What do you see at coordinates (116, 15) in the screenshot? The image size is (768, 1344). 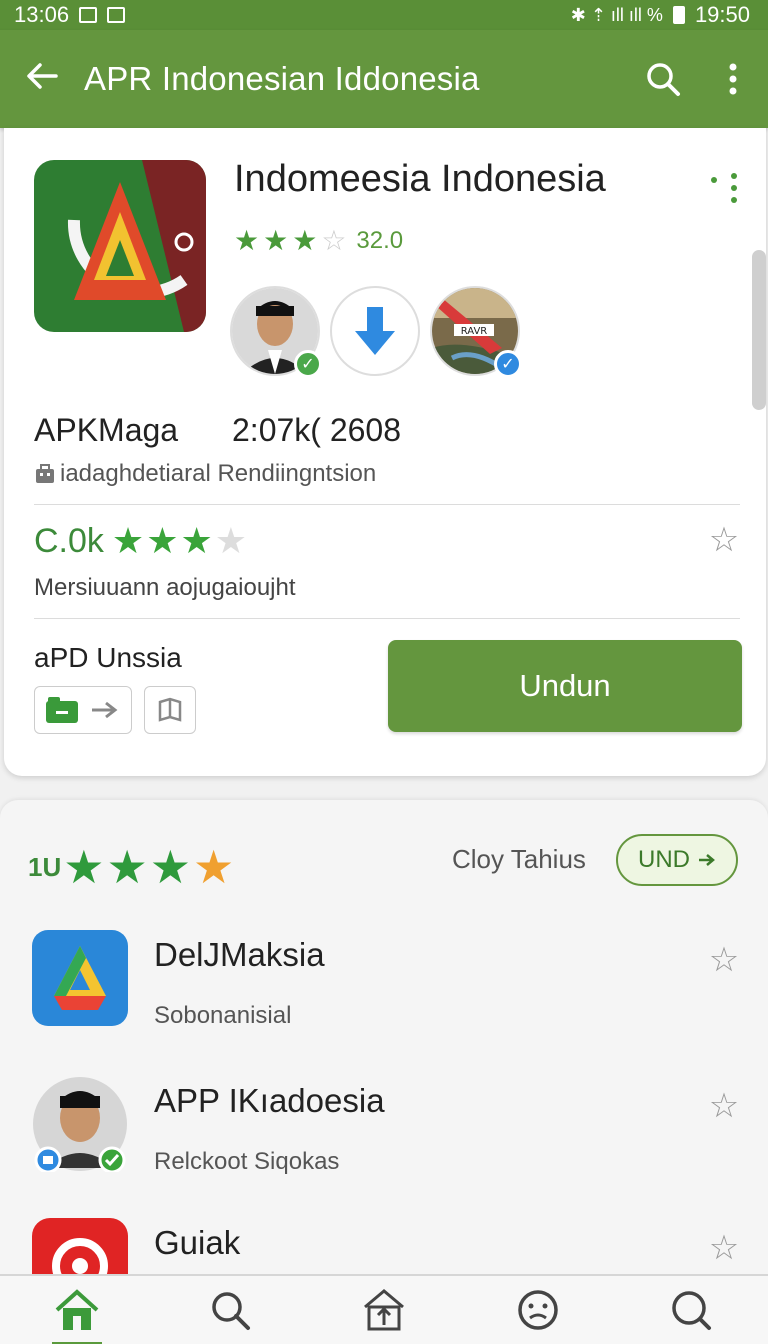 I see `message-icon` at bounding box center [116, 15].